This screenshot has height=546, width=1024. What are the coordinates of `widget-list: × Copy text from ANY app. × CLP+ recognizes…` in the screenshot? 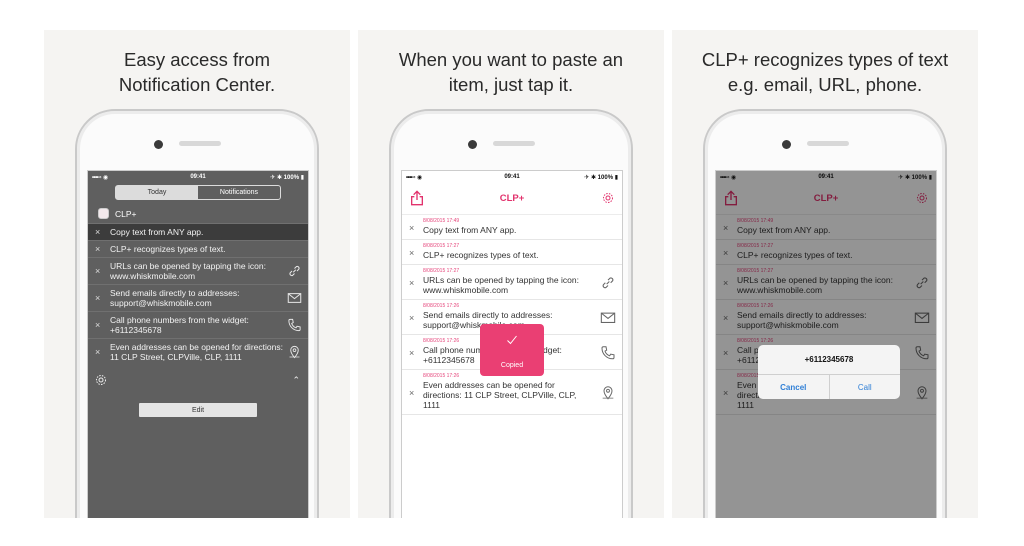 It's located at (198, 294).